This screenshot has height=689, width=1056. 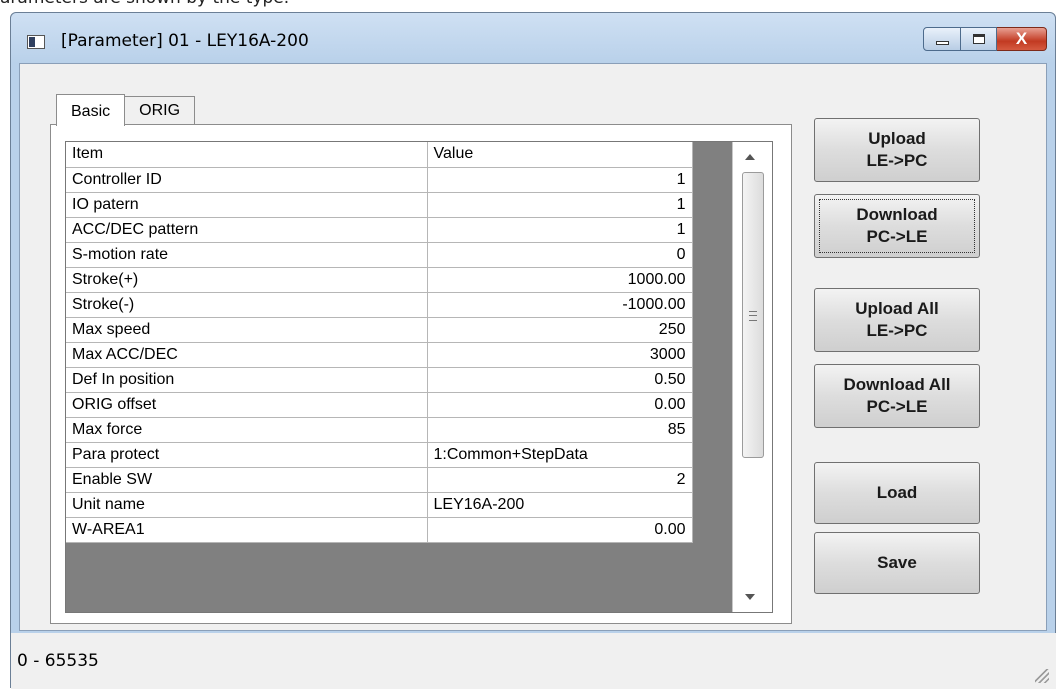 I want to click on table-row: Controller ID 1, so click(x=379, y=180).